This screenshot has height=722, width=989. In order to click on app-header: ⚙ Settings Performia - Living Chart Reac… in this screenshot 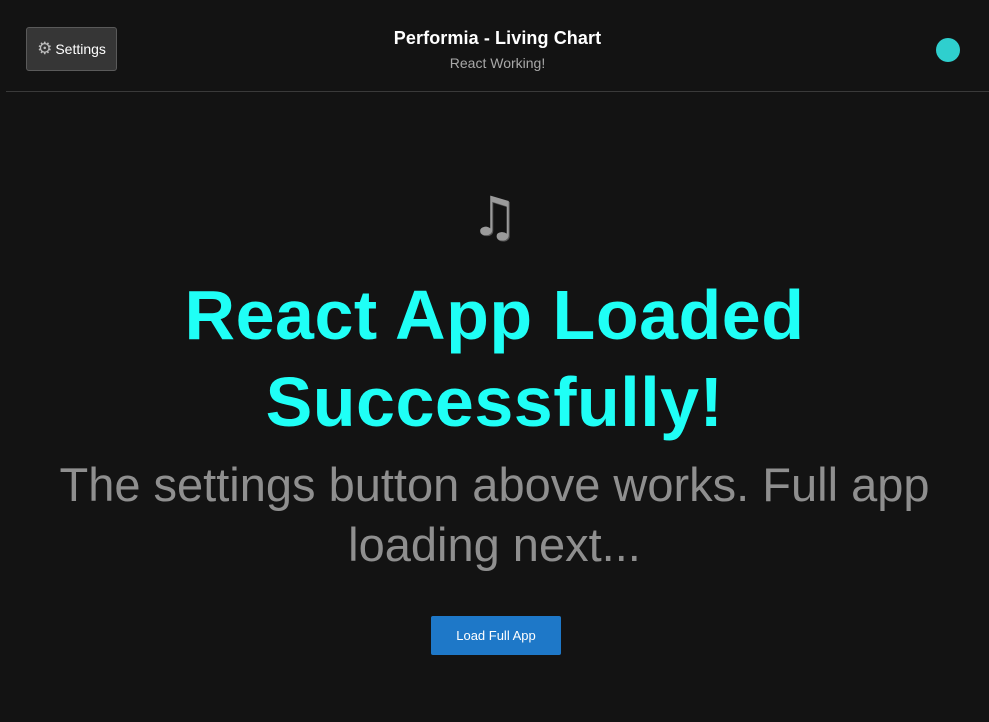, I will do `click(497, 46)`.